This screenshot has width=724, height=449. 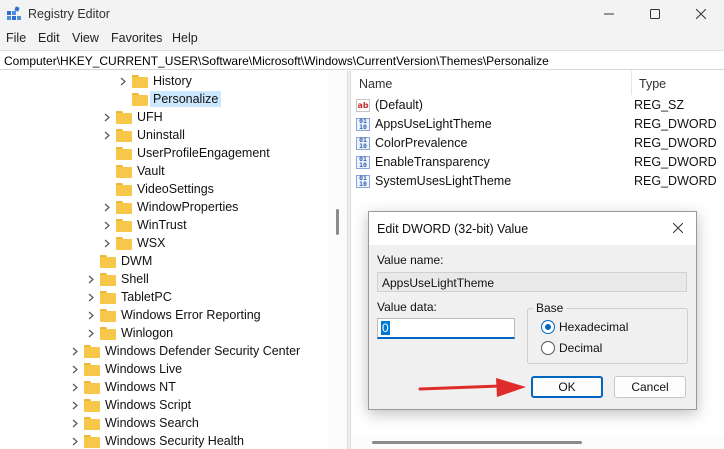 I want to click on value-name-cell: ColorPrevalence, so click(x=421, y=143).